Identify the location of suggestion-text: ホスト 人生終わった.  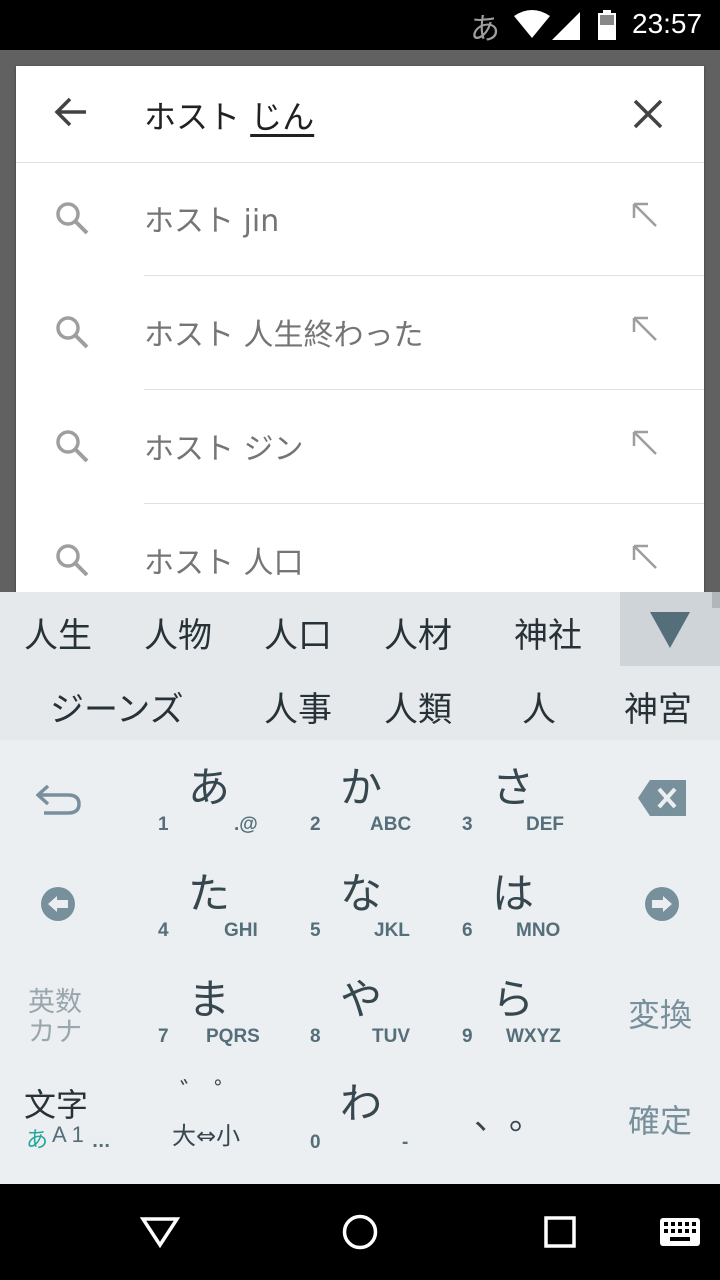
(284, 335).